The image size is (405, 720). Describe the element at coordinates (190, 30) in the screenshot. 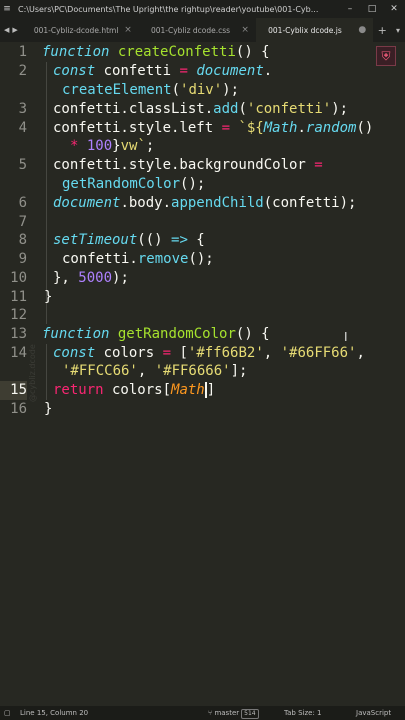

I see `tab-label: 001-Cybliz dcode.css` at that location.